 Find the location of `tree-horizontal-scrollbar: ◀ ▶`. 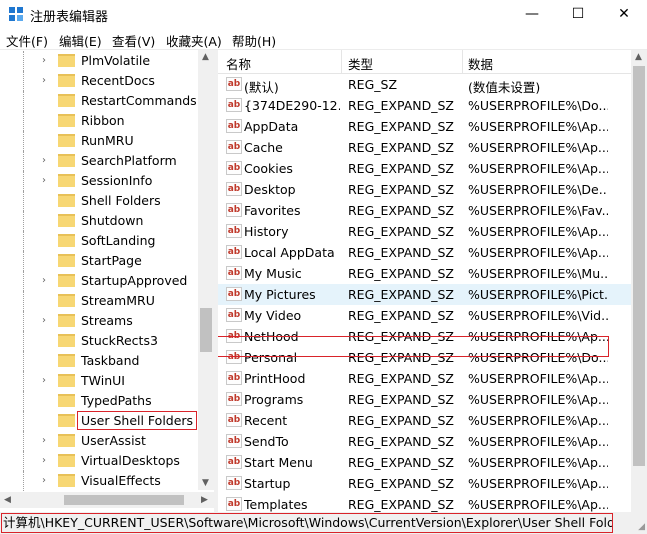

tree-horizontal-scrollbar: ◀ ▶ is located at coordinates (107, 500).